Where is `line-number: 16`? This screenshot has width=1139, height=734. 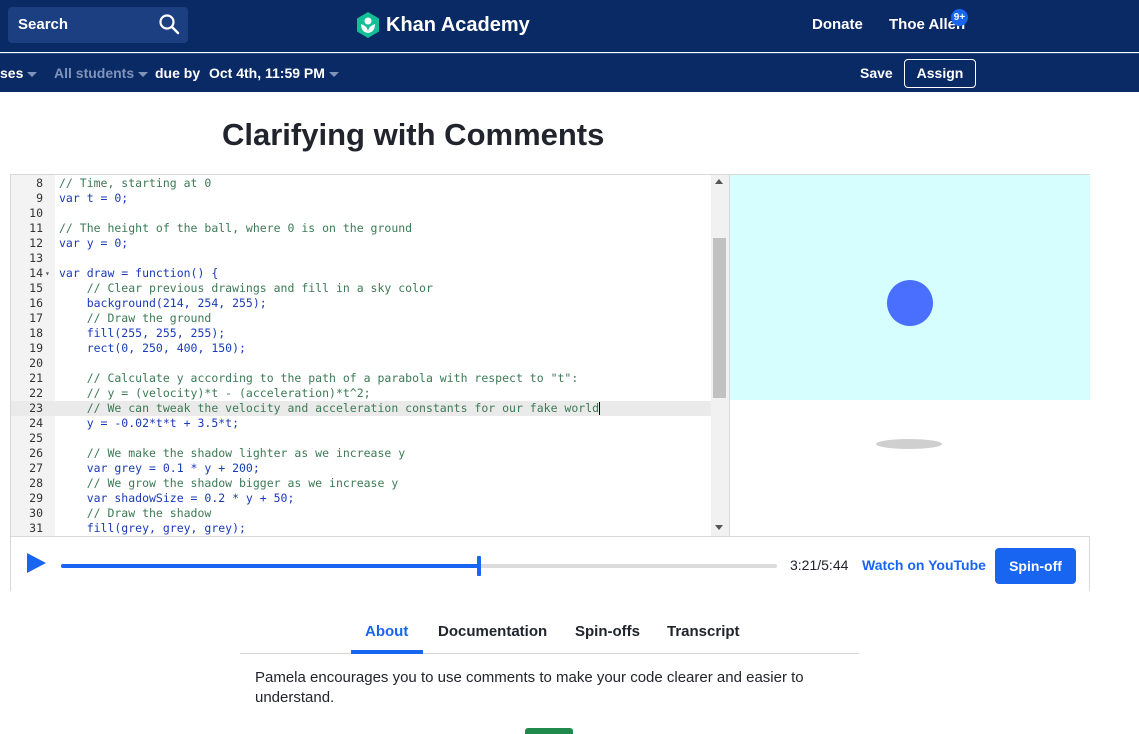 line-number: 16 is located at coordinates (36, 303).